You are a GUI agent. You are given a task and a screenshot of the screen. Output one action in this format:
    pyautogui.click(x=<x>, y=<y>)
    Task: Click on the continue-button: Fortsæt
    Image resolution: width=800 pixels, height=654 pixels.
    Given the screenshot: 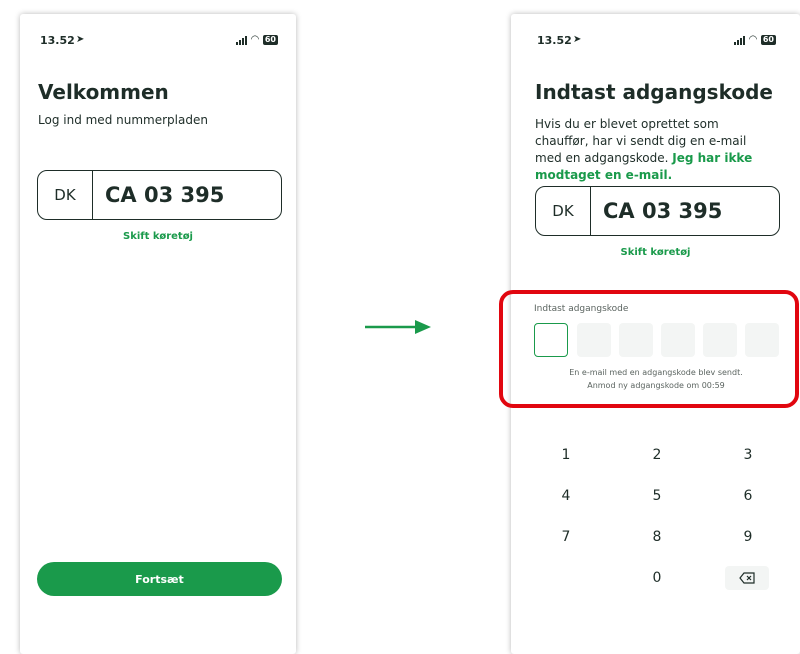 What is the action you would take?
    pyautogui.click(x=159, y=579)
    